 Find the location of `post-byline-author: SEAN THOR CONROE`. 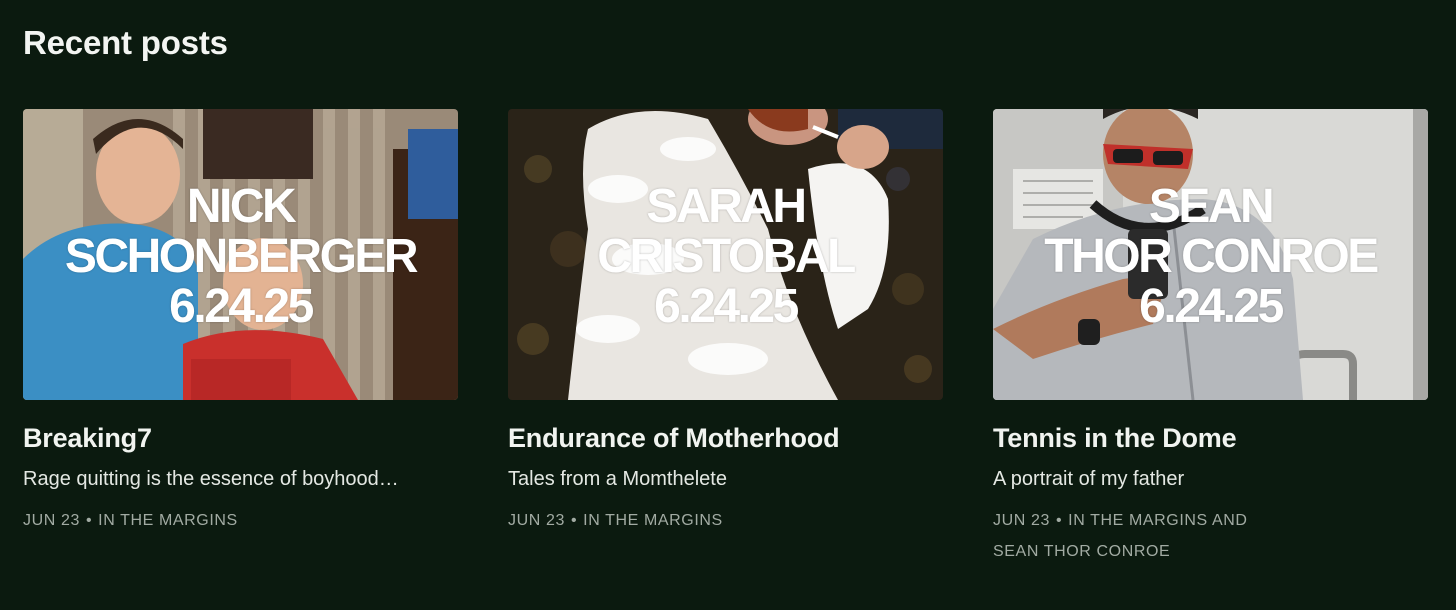

post-byline-author: SEAN THOR CONROE is located at coordinates (1081, 551).